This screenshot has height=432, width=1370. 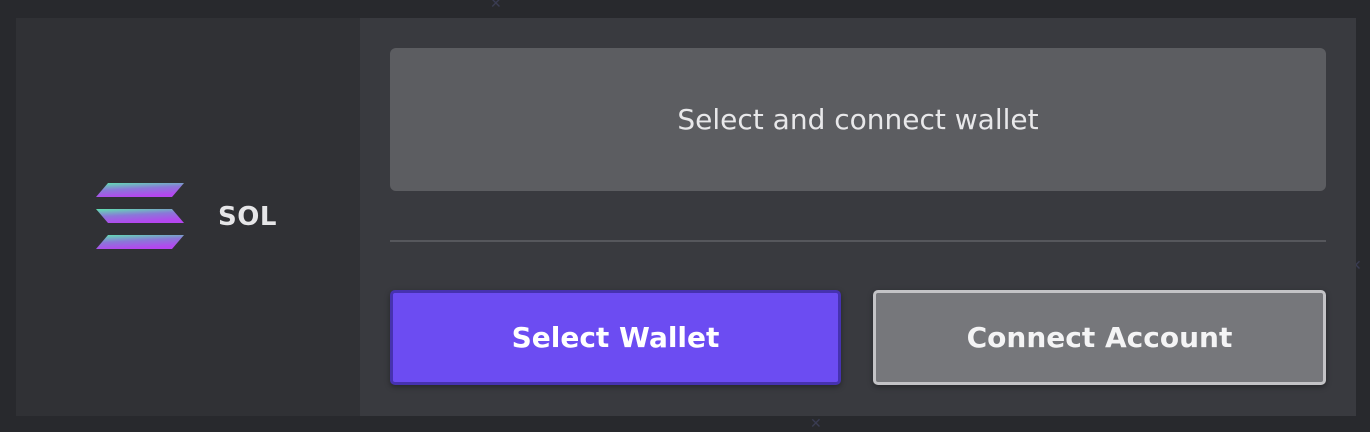 I want to click on select-wallet-label: Select Wallet, so click(x=615, y=337).